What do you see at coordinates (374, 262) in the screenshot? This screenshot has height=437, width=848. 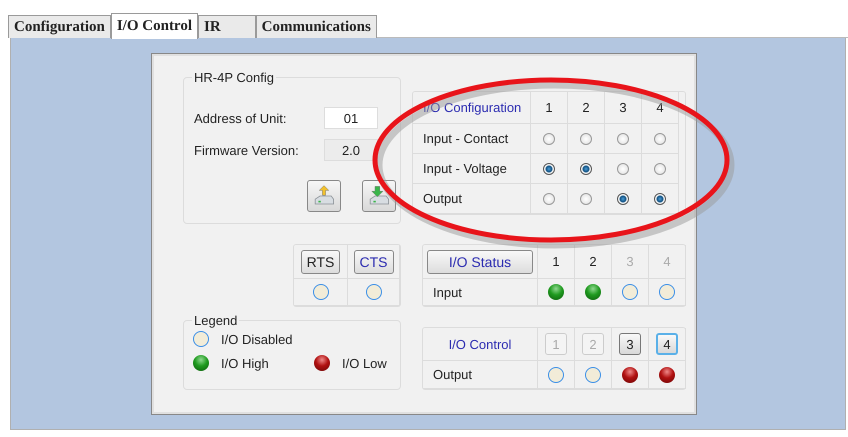 I see `signal-button: CTS` at bounding box center [374, 262].